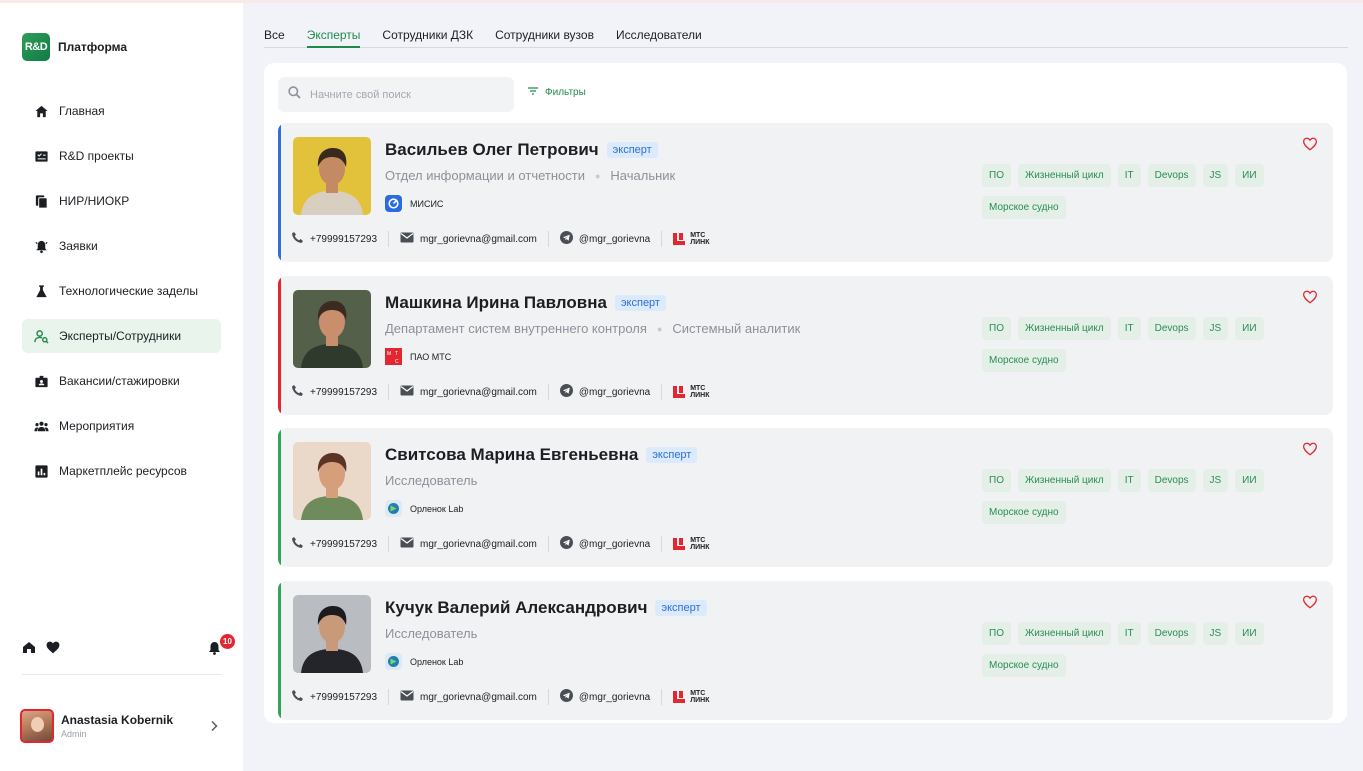  Describe the element at coordinates (121, 426) in the screenshot. I see `sidebar-item-group: Мероприятия` at that location.